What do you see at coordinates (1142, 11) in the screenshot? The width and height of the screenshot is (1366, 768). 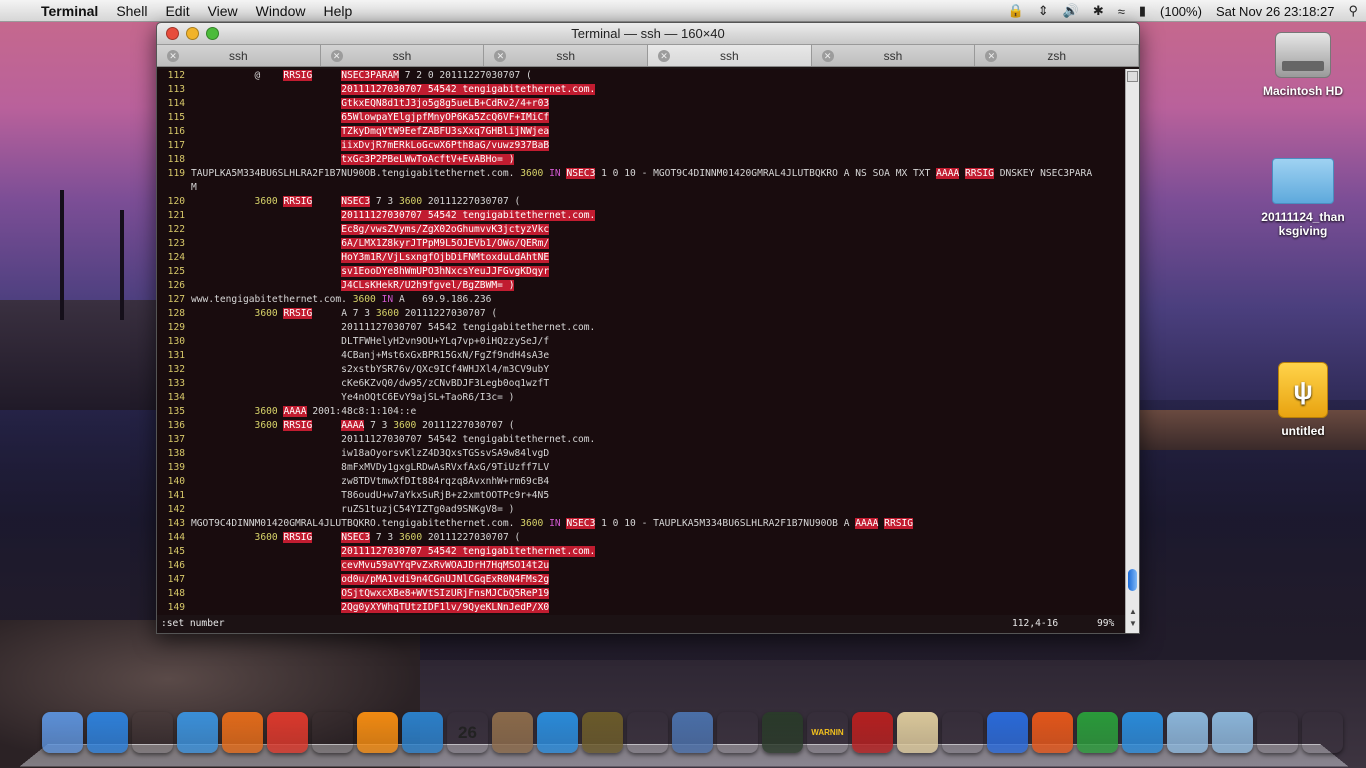 I see `battery-icon: ▮` at bounding box center [1142, 11].